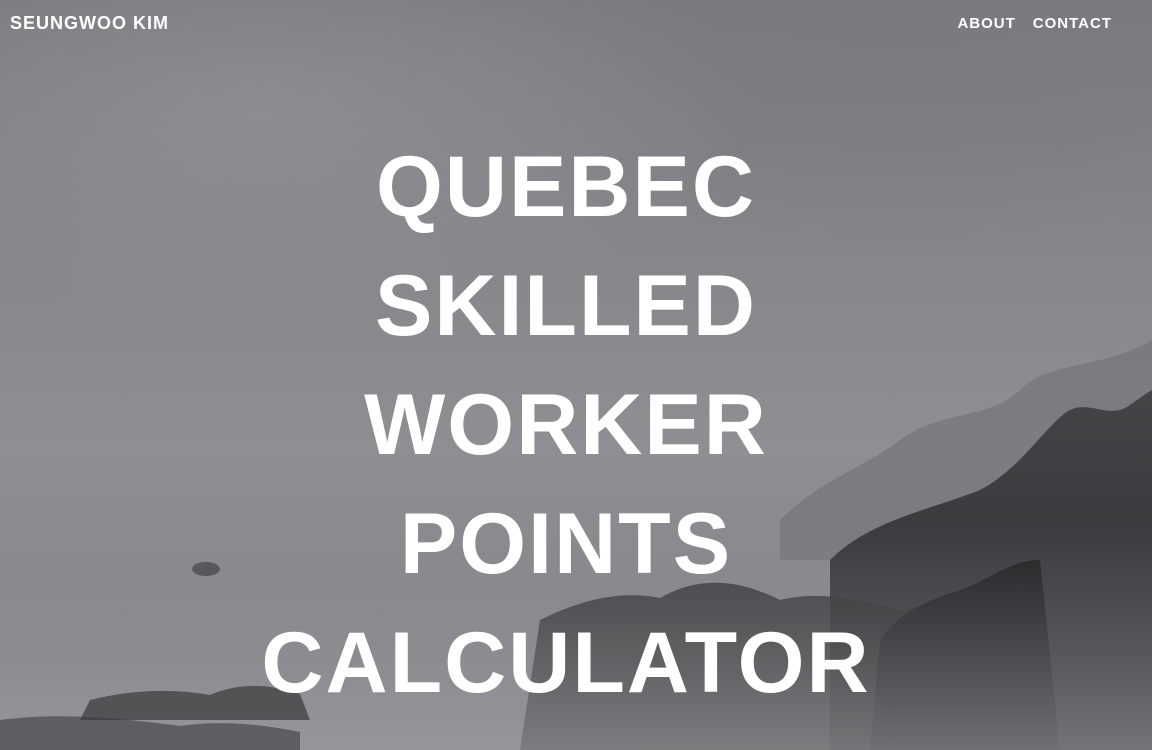 Image resolution: width=1152 pixels, height=750 pixels. I want to click on hero-title-line: WORKER, so click(566, 425).